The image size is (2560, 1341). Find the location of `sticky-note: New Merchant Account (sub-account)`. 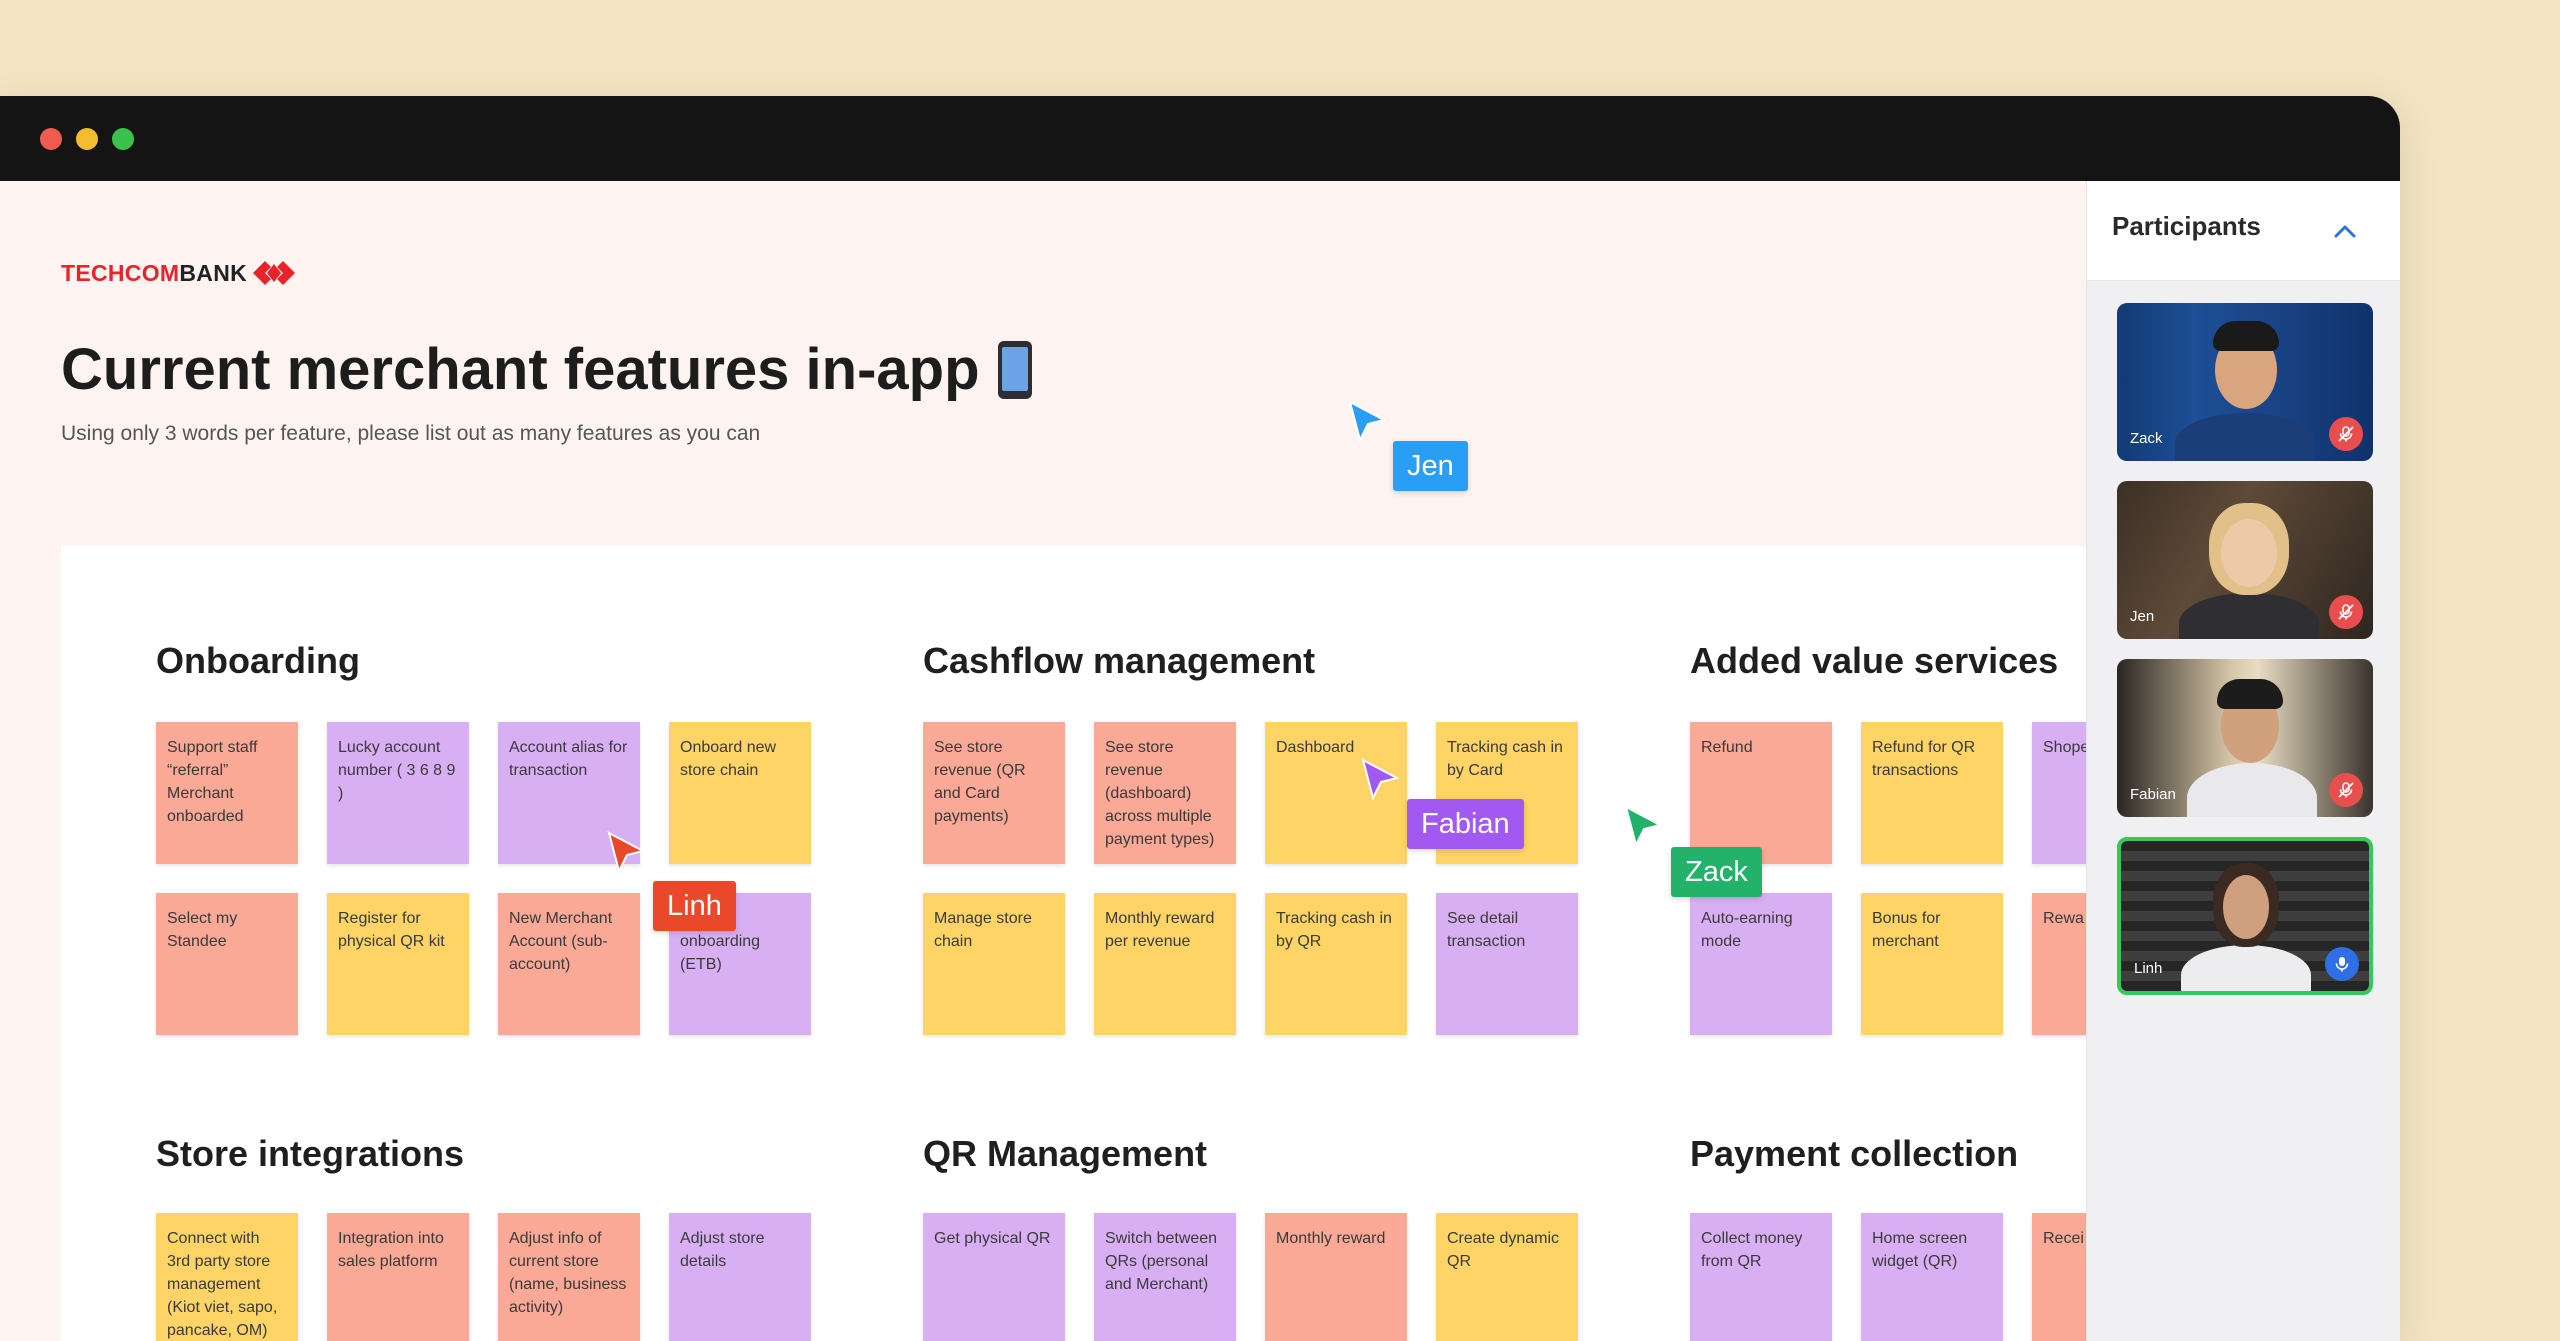

sticky-note: New Merchant Account (sub-account) is located at coordinates (569, 964).